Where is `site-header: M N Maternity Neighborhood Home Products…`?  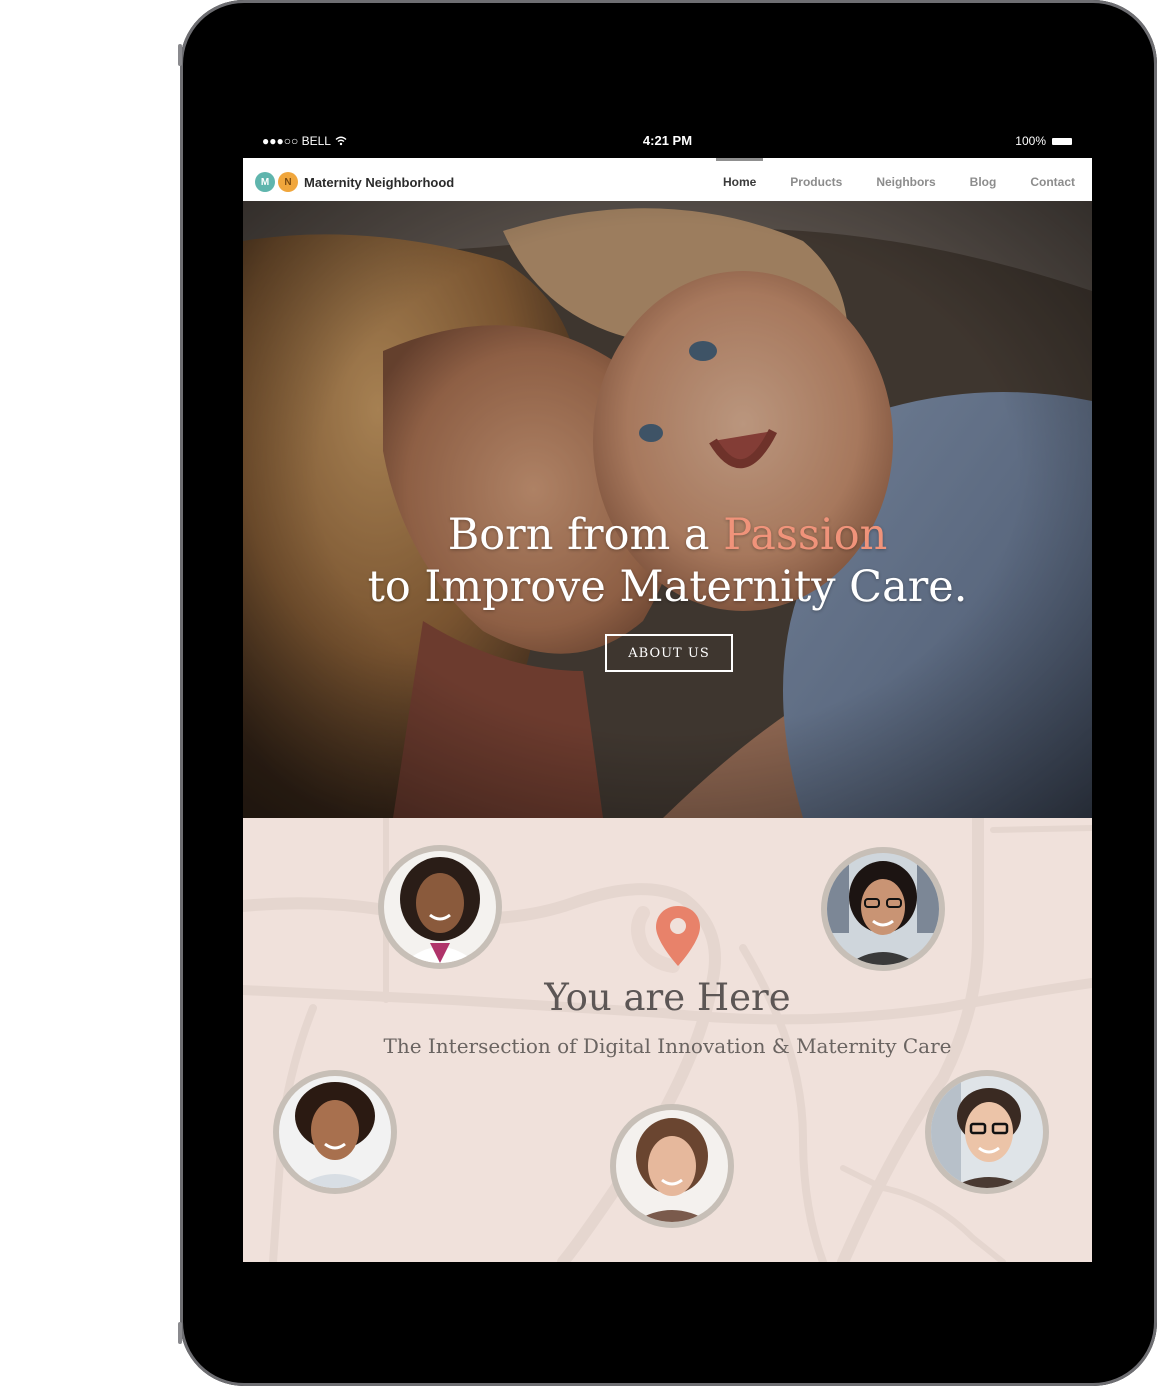 site-header: M N Maternity Neighborhood Home Products… is located at coordinates (667, 179).